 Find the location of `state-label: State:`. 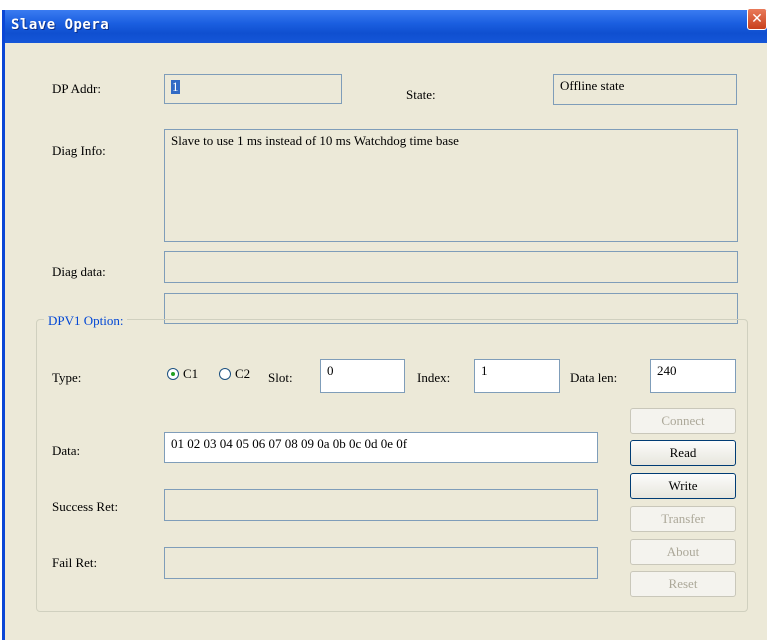

state-label: State: is located at coordinates (421, 94).